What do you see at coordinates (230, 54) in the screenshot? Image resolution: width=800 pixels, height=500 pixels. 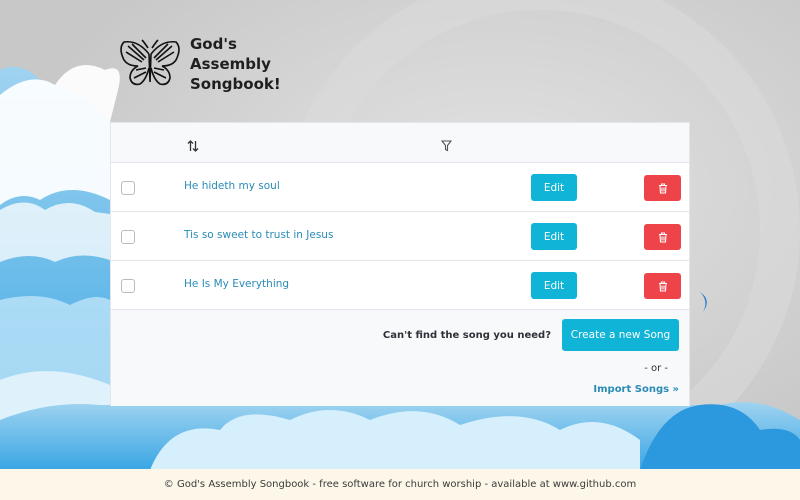 I see `app-title-line1: God's Assembly` at bounding box center [230, 54].